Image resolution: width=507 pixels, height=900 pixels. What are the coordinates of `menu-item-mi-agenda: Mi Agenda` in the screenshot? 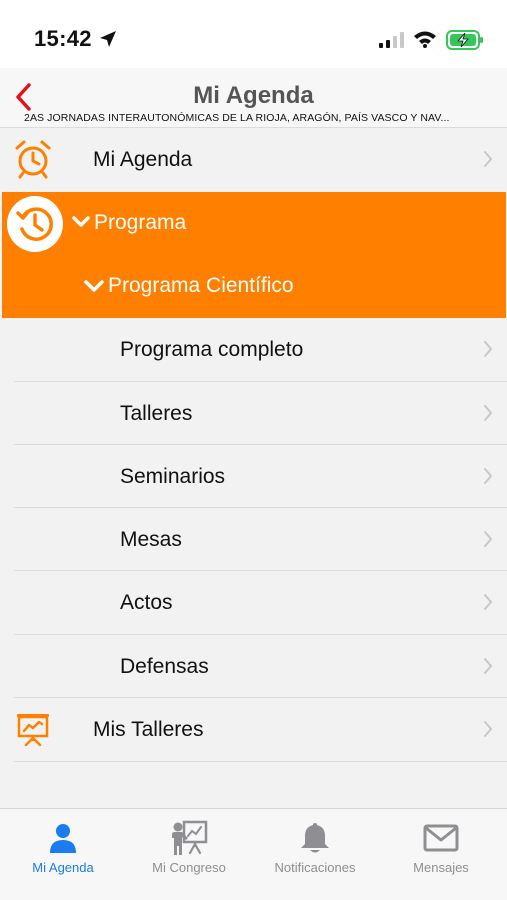 It's located at (253, 159).